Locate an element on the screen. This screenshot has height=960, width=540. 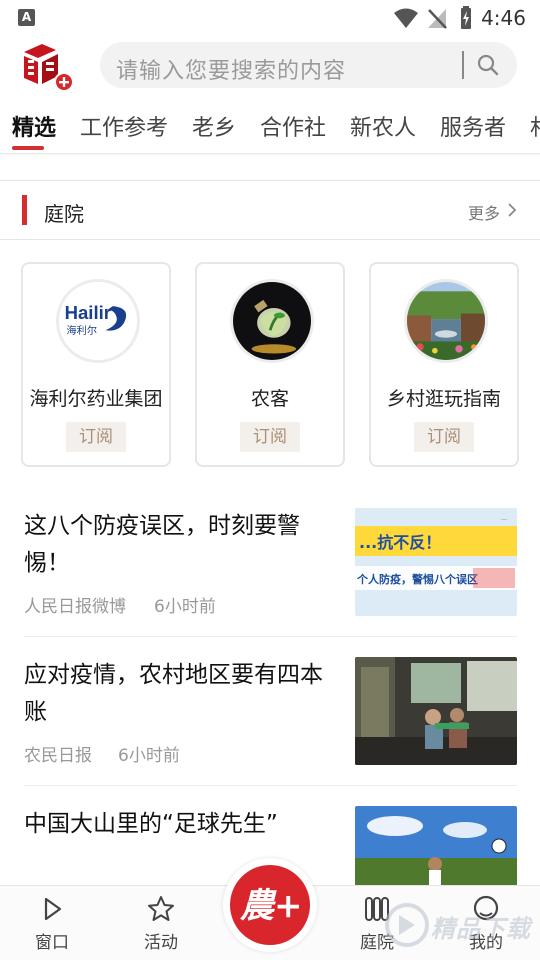
category-tabs: 精选 工作参考 老乡 合作社 新农人 服务者 村 is located at coordinates (270, 127).